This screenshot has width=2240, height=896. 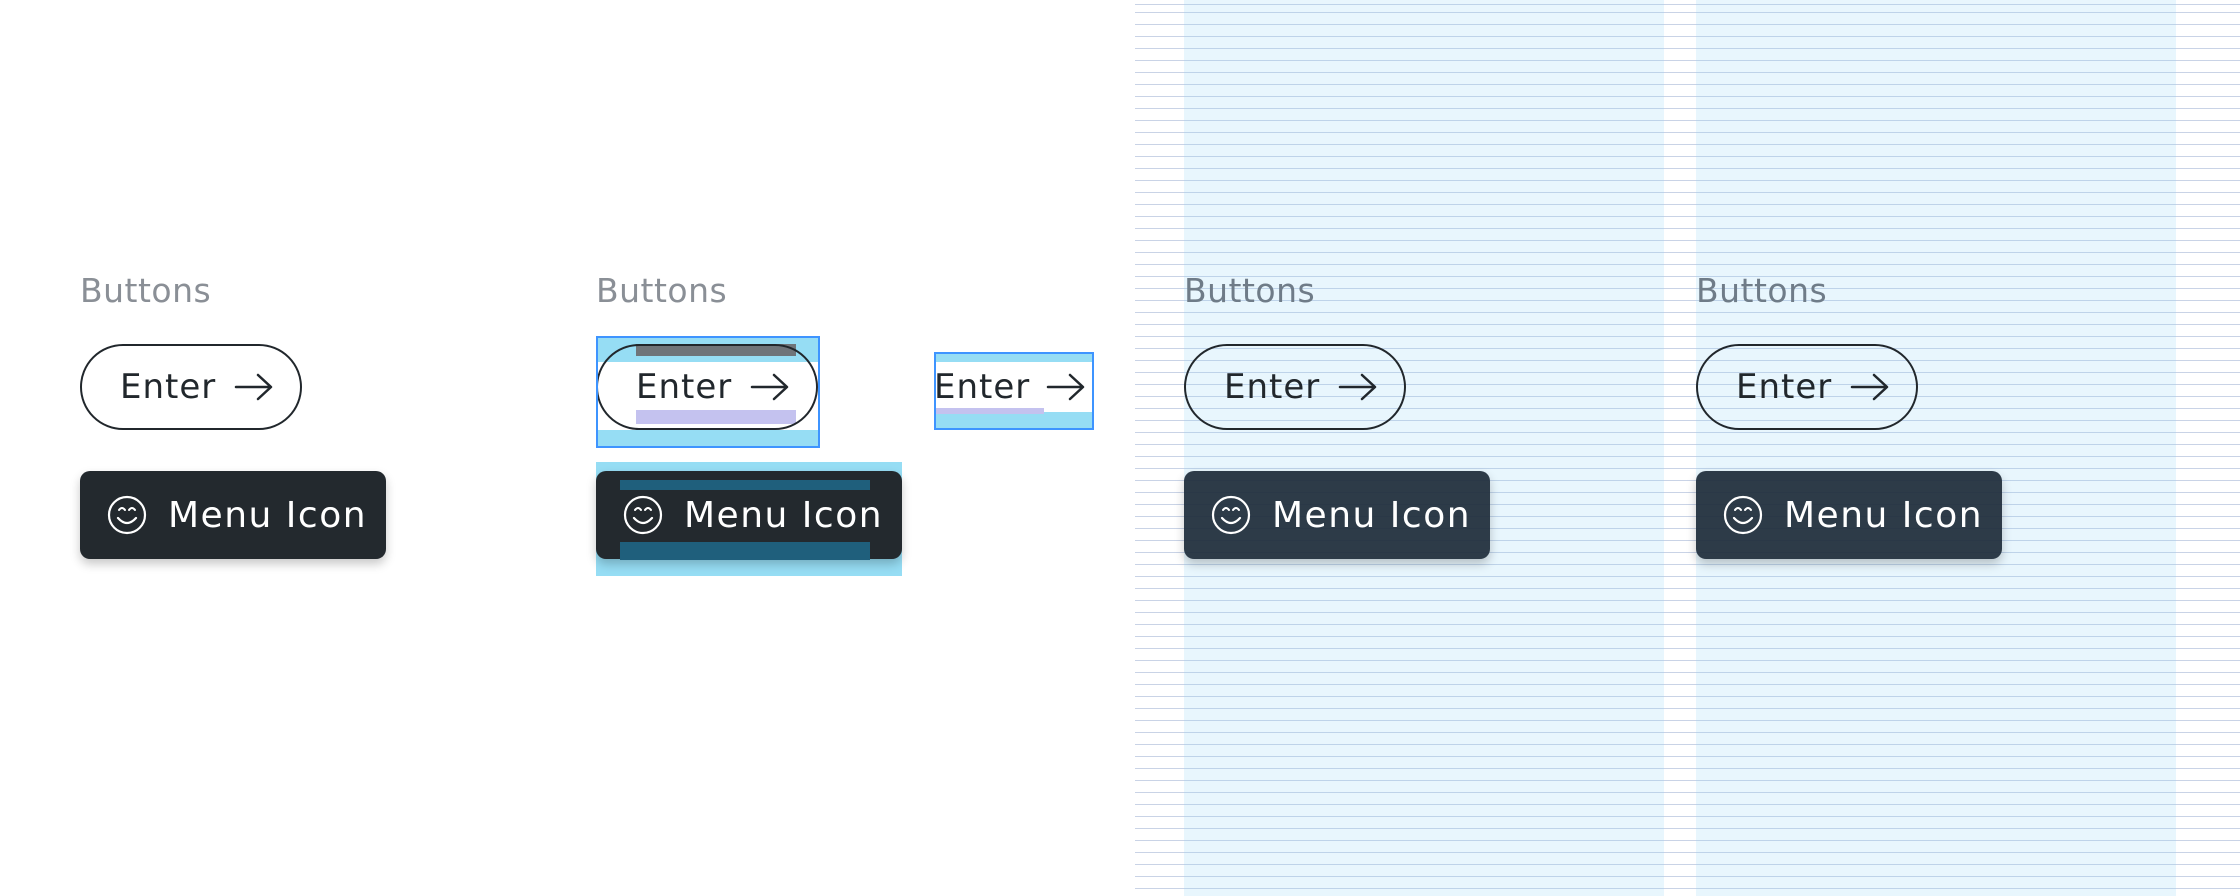 I want to click on descender-highlight, so click(x=745, y=551).